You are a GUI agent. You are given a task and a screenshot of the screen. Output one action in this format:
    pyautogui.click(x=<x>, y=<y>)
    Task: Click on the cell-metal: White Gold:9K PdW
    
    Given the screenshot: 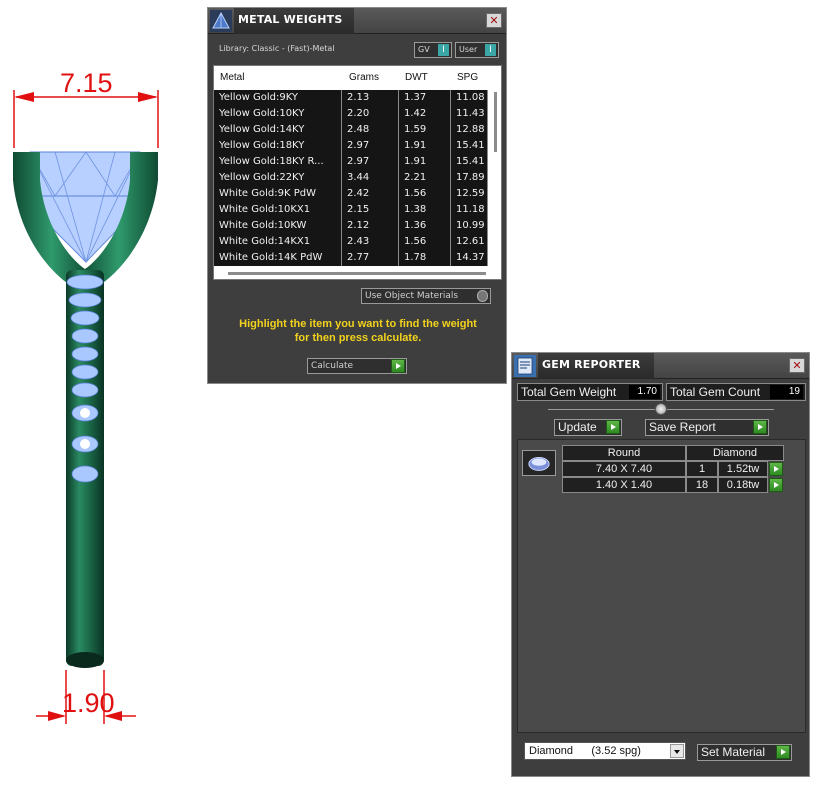 What is the action you would take?
    pyautogui.click(x=278, y=194)
    